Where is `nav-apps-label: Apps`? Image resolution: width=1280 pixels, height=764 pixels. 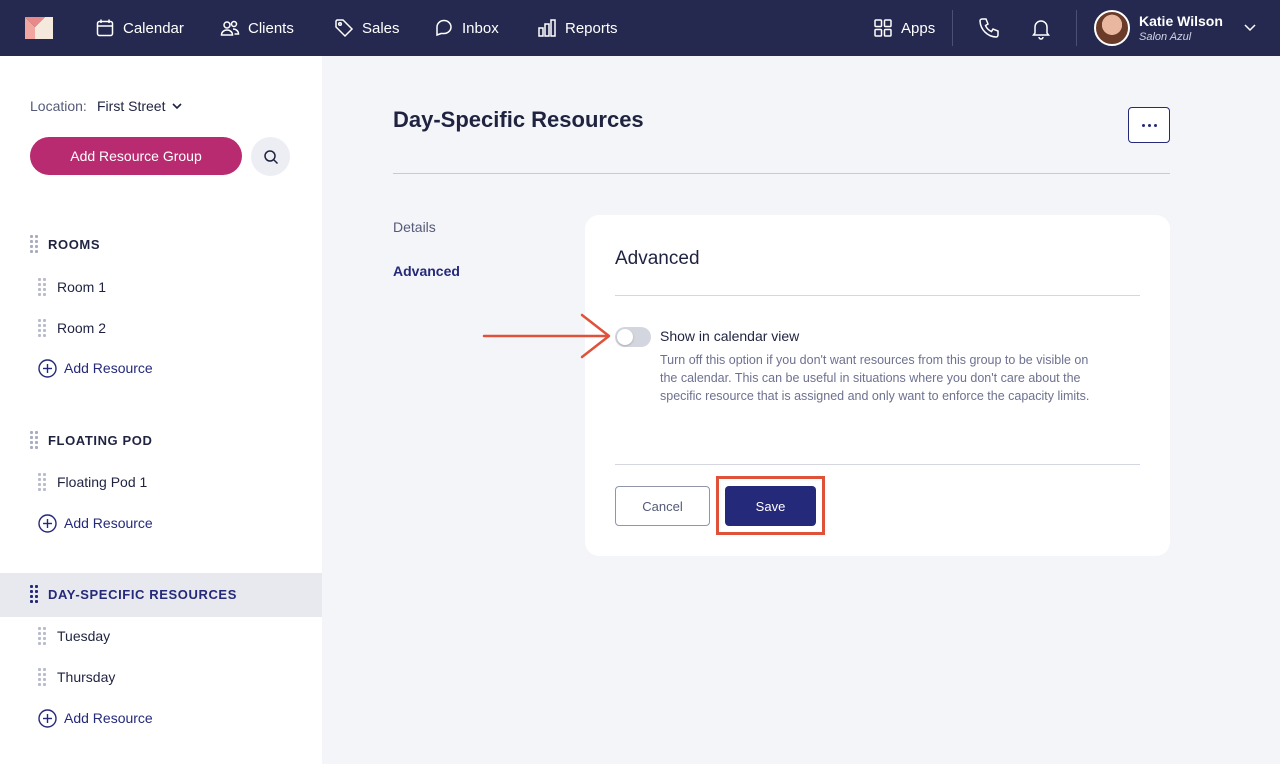 nav-apps-label: Apps is located at coordinates (918, 28).